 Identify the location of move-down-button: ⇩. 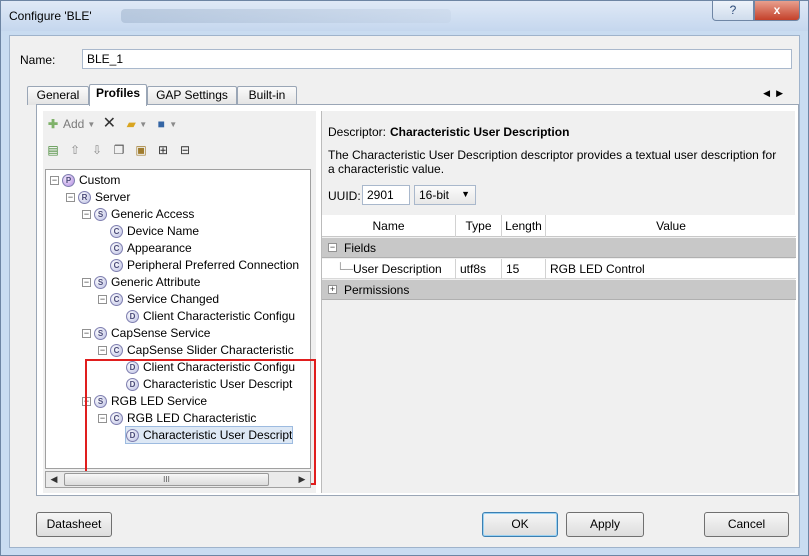
(97, 150).